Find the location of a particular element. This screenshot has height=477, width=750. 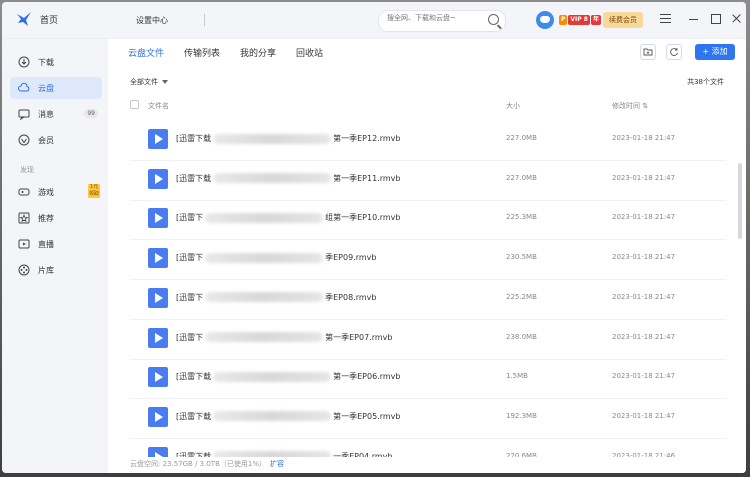

vip-icon is located at coordinates (24, 140).